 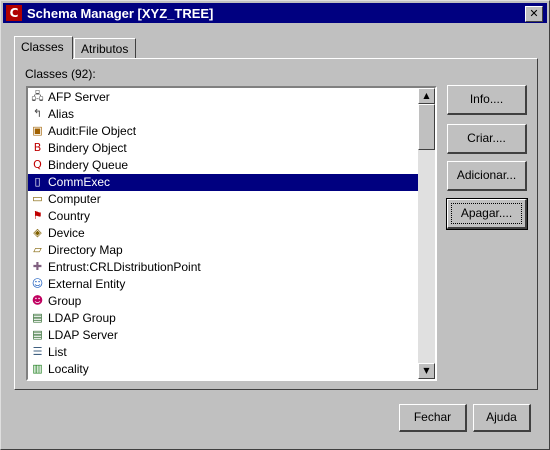 What do you see at coordinates (223, 114) in the screenshot?
I see `list-item: ↰ Alias` at bounding box center [223, 114].